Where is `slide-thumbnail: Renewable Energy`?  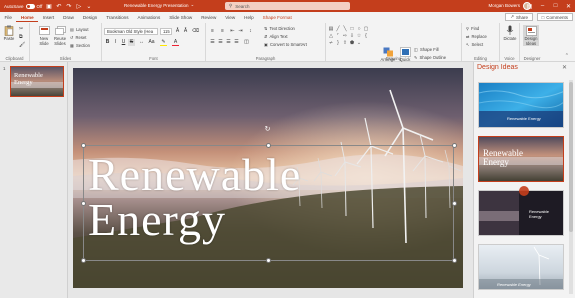 slide-thumbnail: Renewable Energy is located at coordinates (37, 81).